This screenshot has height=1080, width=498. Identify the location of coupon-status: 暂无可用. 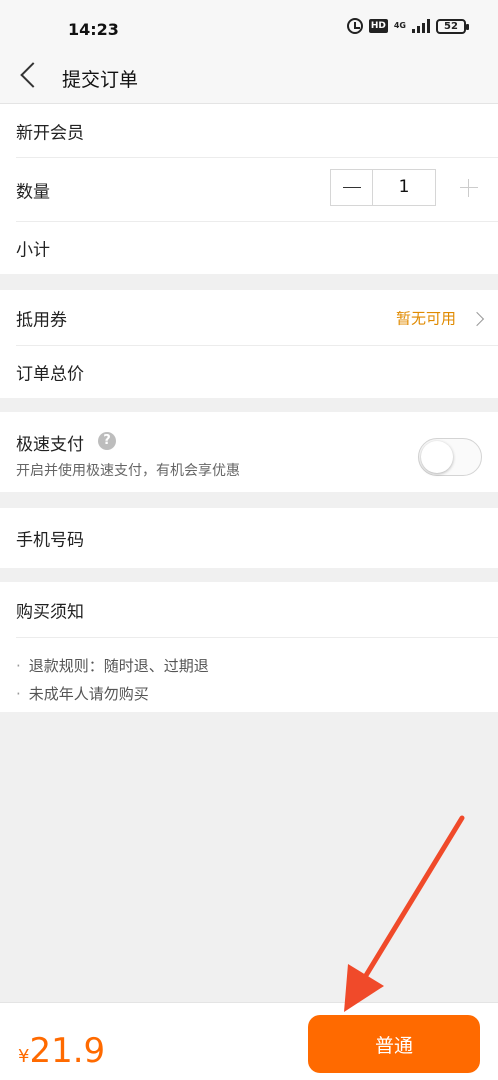
(425, 318).